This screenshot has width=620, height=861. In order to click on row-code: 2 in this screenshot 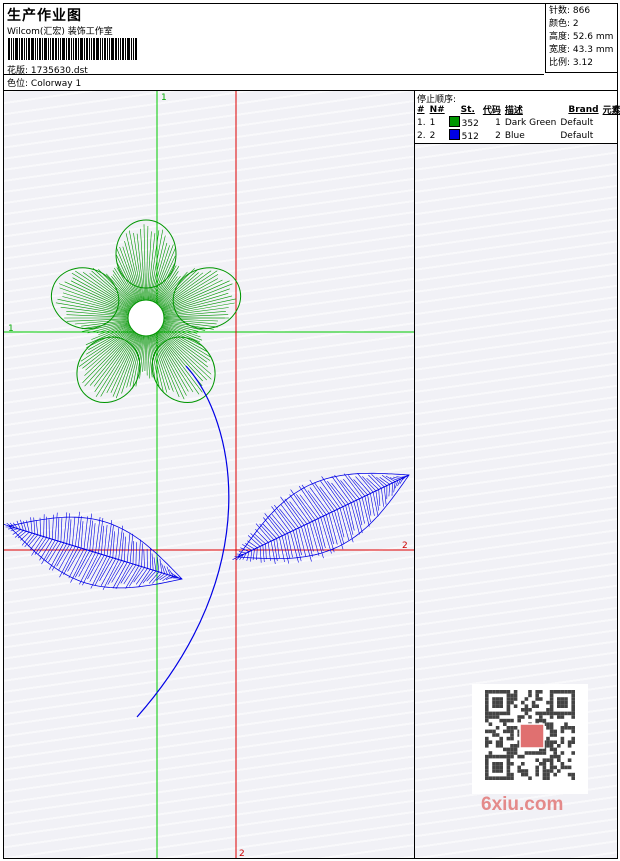, I will do `click(498, 135)`.